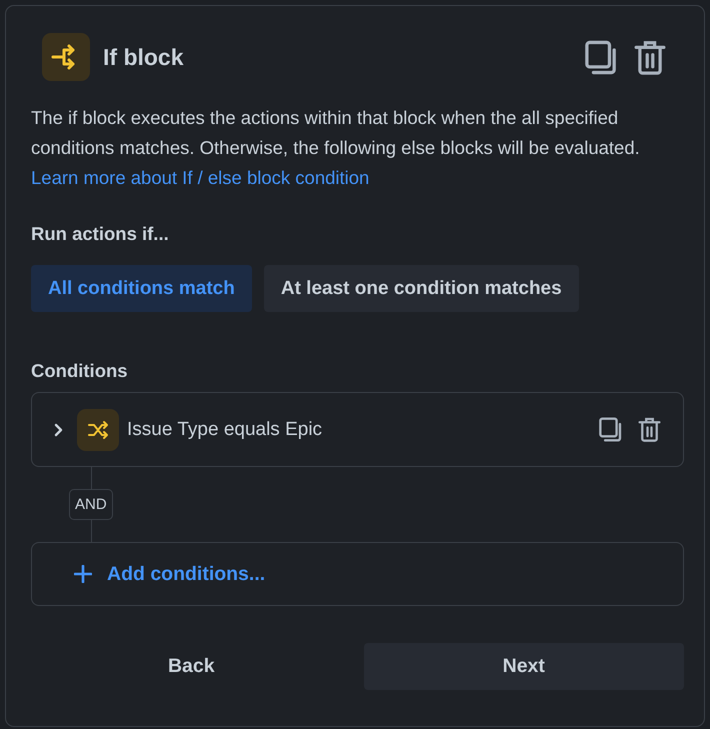  What do you see at coordinates (80, 371) in the screenshot?
I see `section-label: Conditions` at bounding box center [80, 371].